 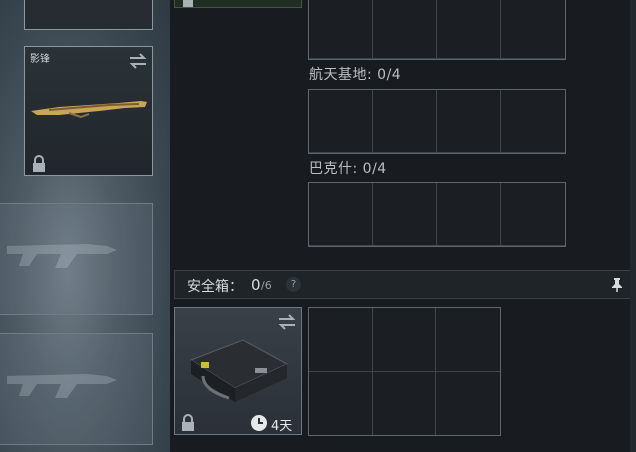 I want to click on help-icon: ?, so click(x=293, y=284).